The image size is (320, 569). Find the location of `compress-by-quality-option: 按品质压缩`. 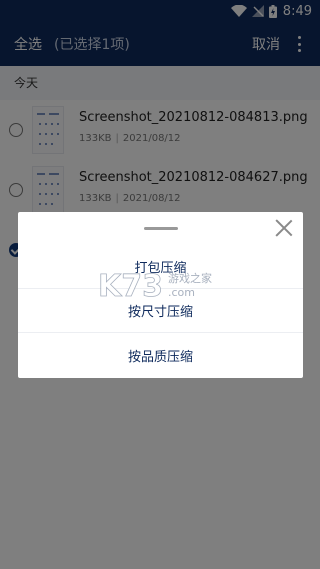

compress-by-quality-option: 按品质压缩 is located at coordinates (160, 355).